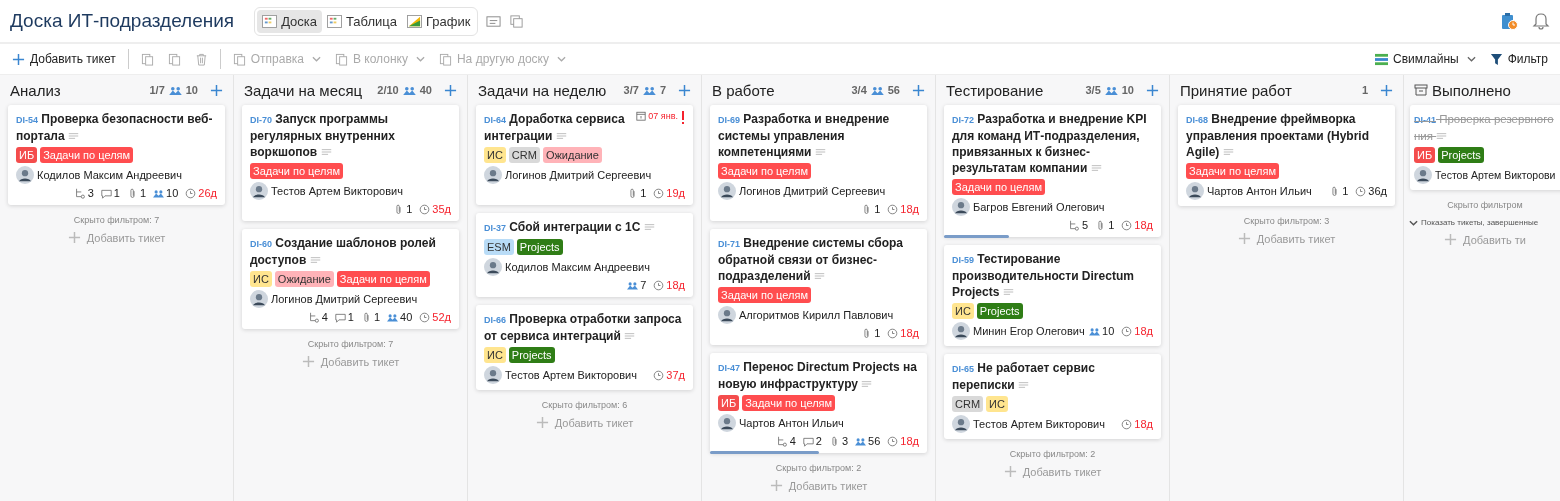 Image resolution: width=1560 pixels, height=501 pixels. Describe the element at coordinates (818, 287) in the screenshot. I see `ticket-card: DI-71 Внедрение системы сбора обратной связи от бизнес-подразделений Задачи по целям Алгоритмов Кирилл Павлович 1 18д` at that location.